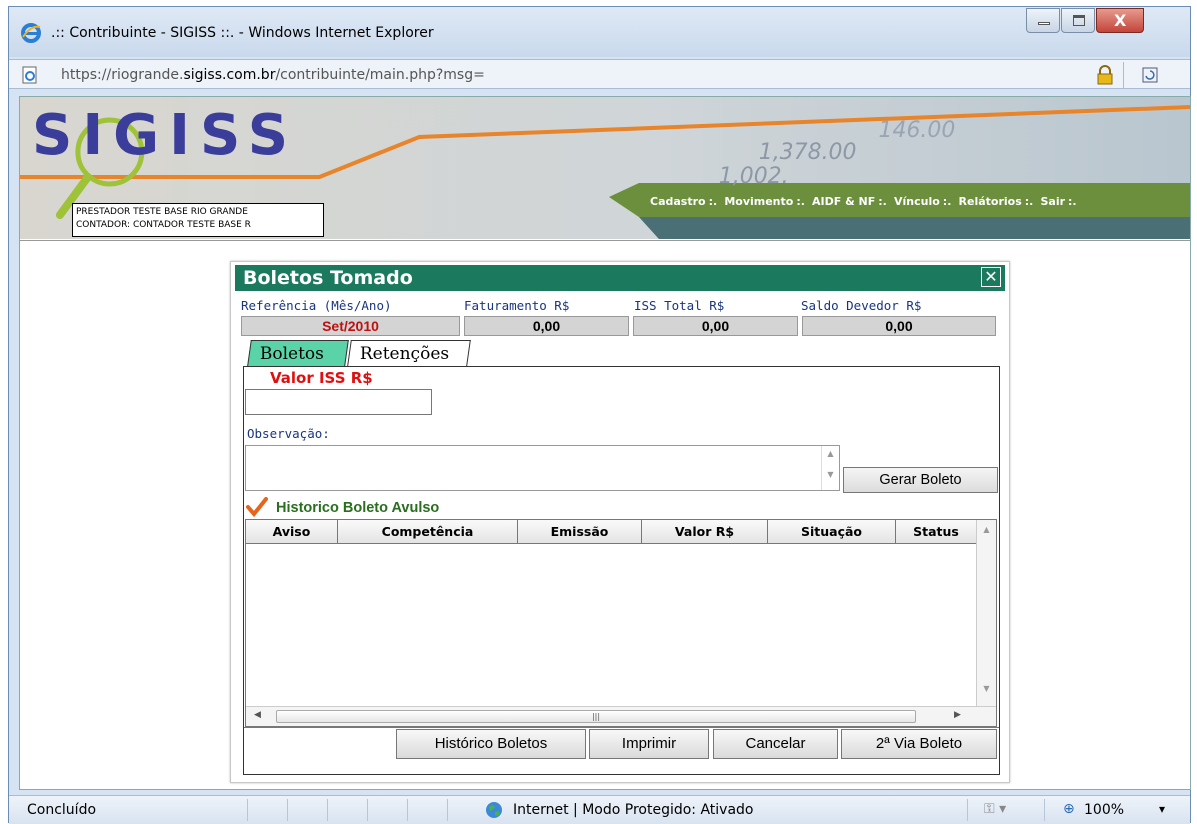  I want to click on zoom-icon: ⊕, so click(1069, 809).